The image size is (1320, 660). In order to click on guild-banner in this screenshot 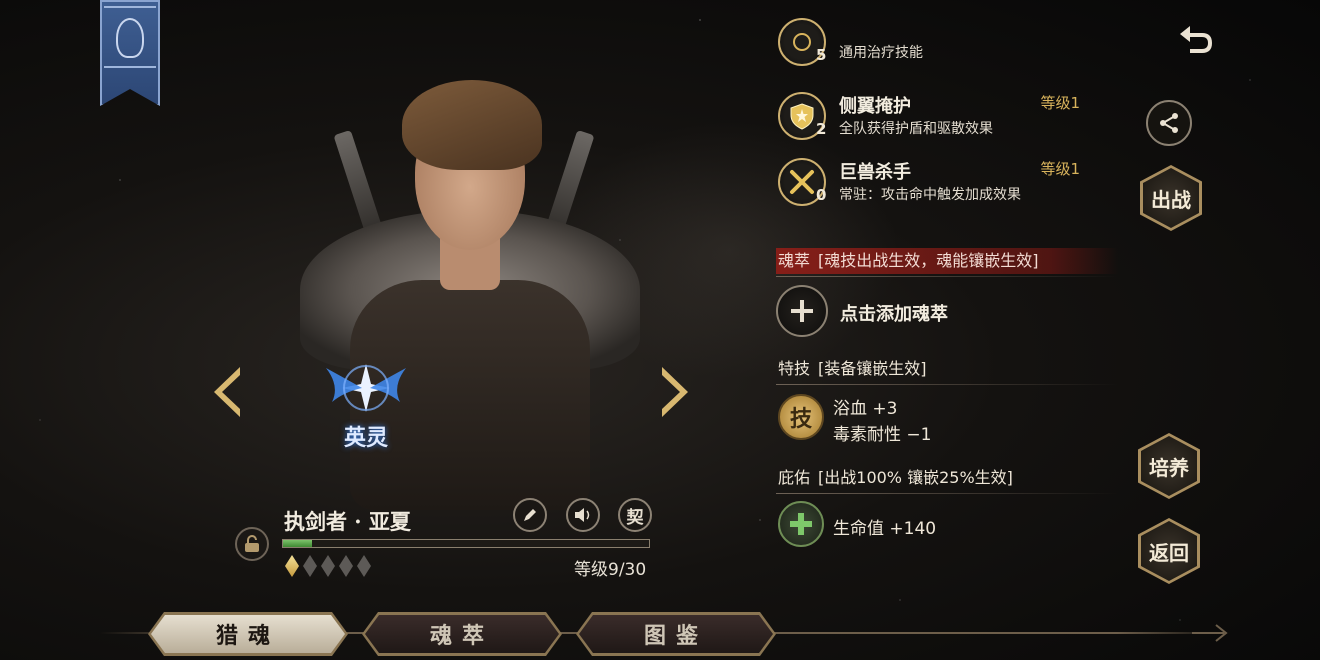, I will do `click(130, 53)`.